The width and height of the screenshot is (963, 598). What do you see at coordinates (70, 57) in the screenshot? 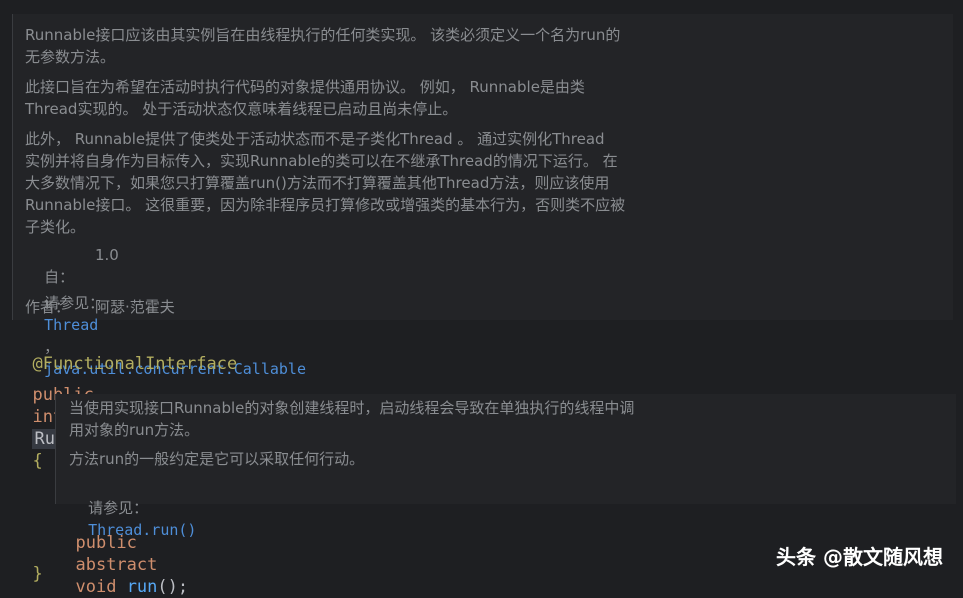
I see `doc-line: 无参数方法。` at bounding box center [70, 57].